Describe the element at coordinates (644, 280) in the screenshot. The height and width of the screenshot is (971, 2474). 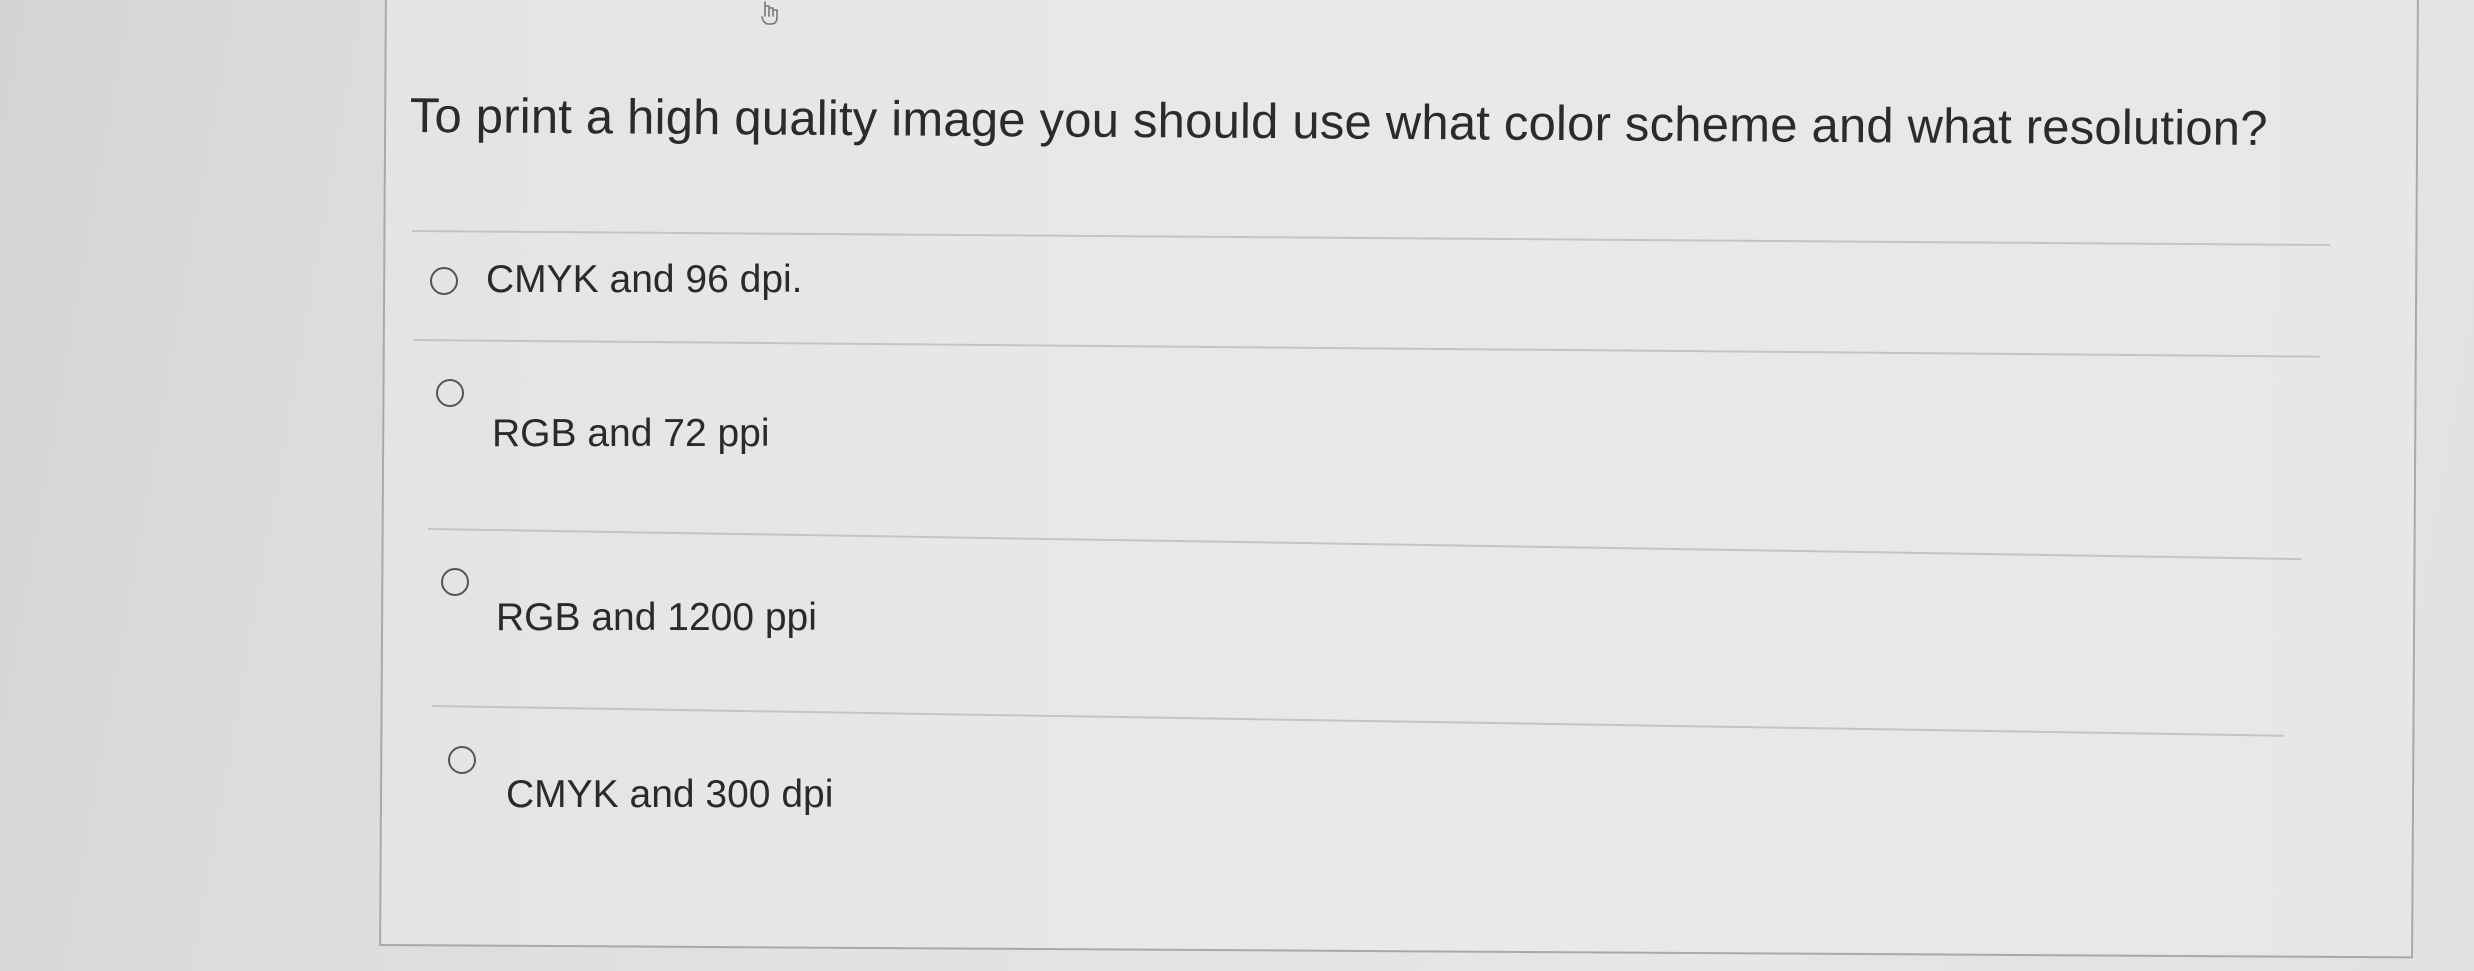
I see `option-label: CMYK and 96 dpi.` at that location.